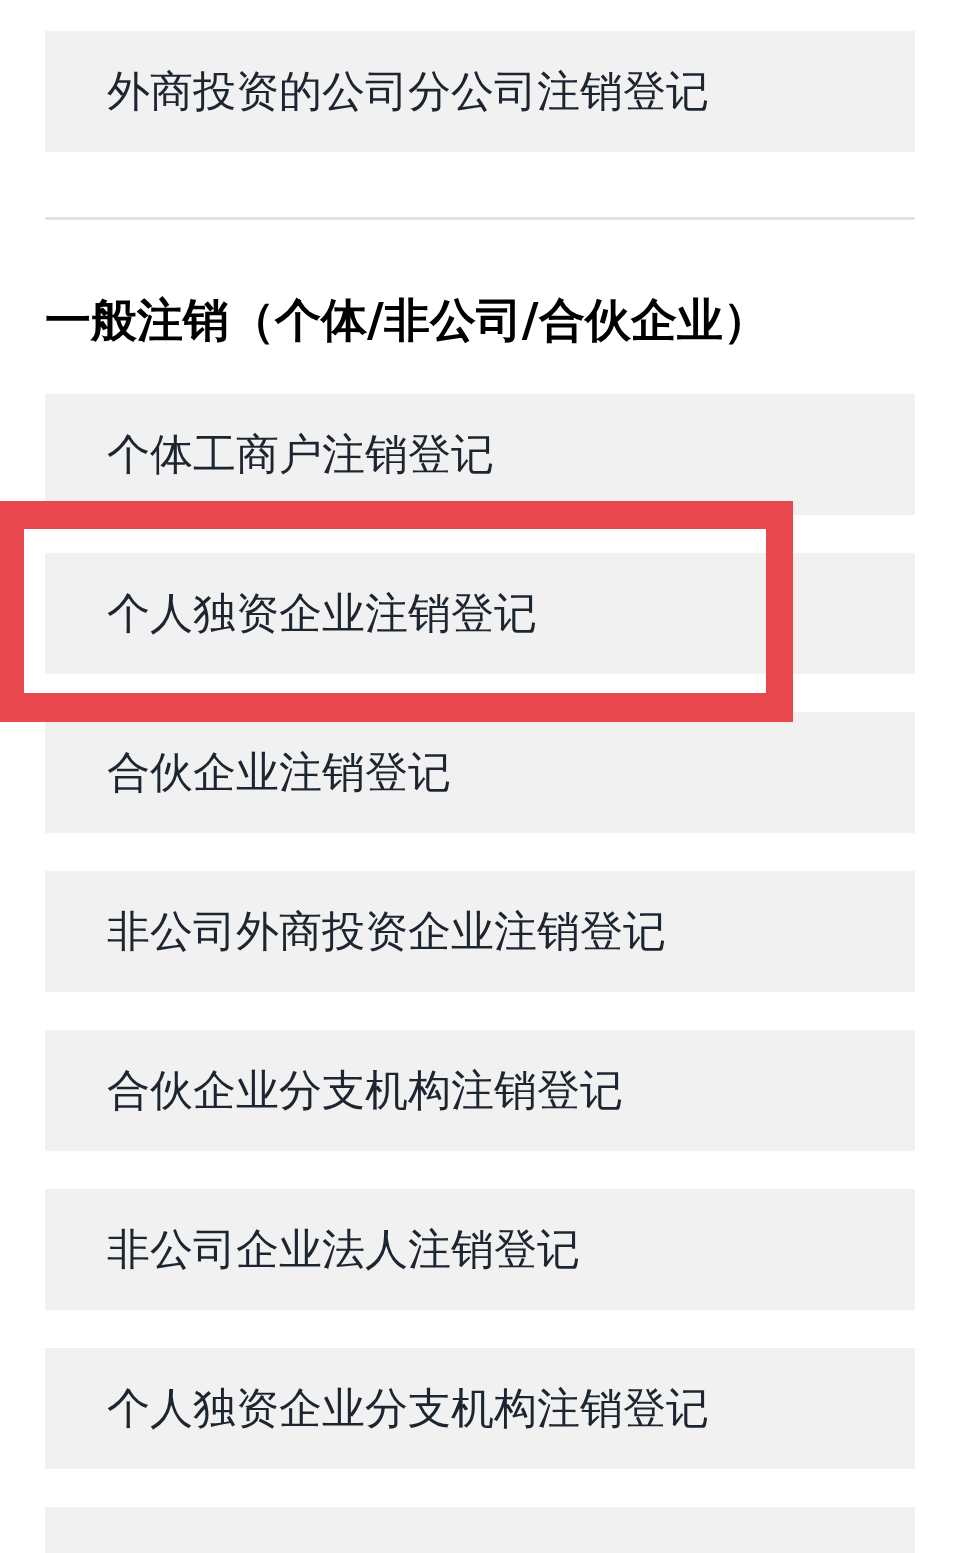 The height and width of the screenshot is (1553, 960). I want to click on registration-item: 外商投资的公司分公司注销登记, so click(480, 91).